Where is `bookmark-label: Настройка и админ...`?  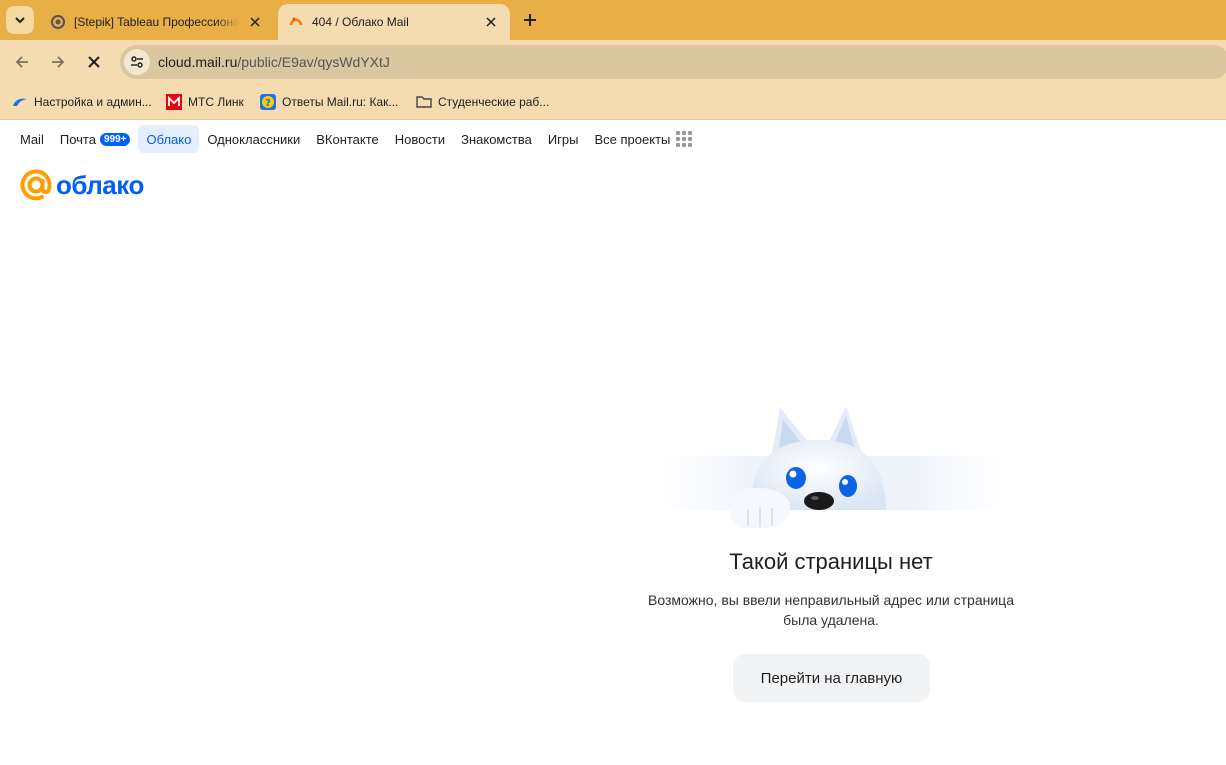
bookmark-label: Настройка и админ... is located at coordinates (93, 102).